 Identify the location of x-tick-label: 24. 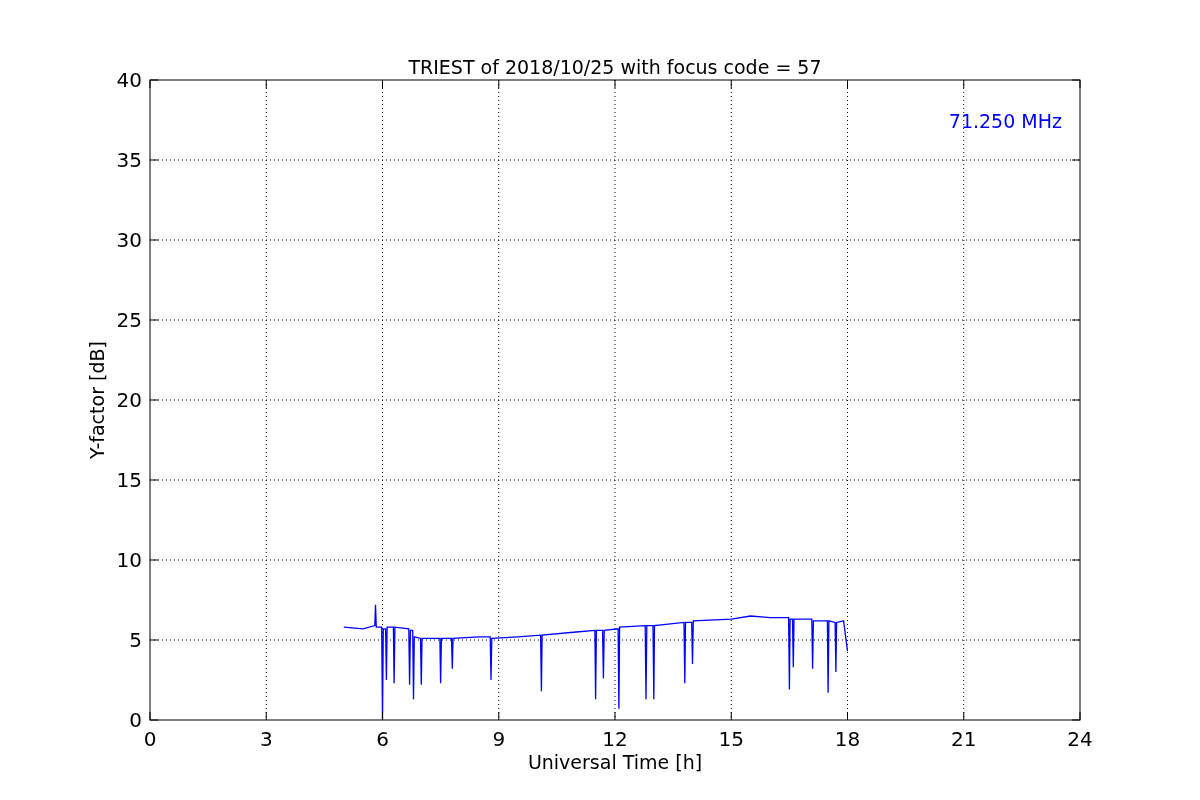
(1080, 739).